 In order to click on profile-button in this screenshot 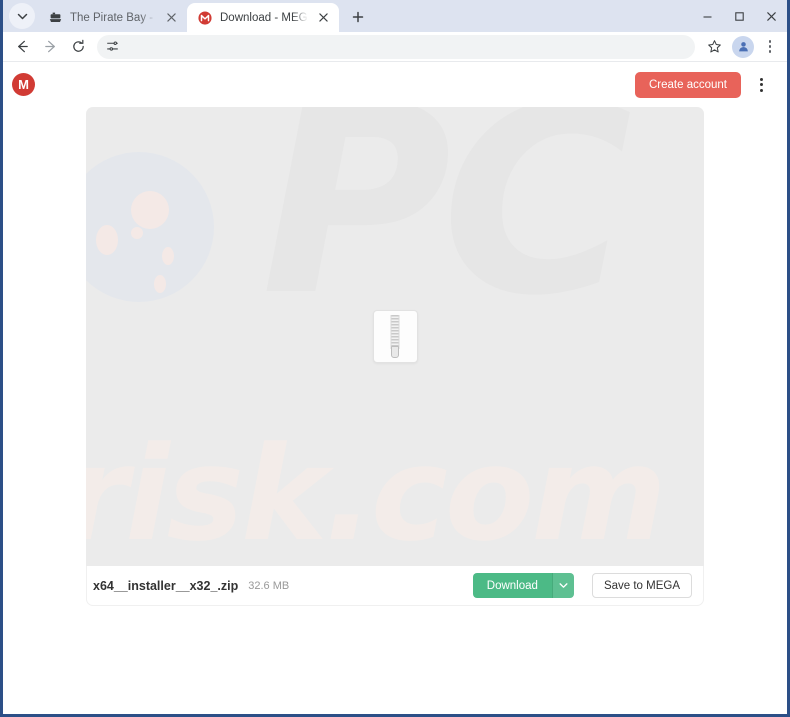, I will do `click(743, 46)`.